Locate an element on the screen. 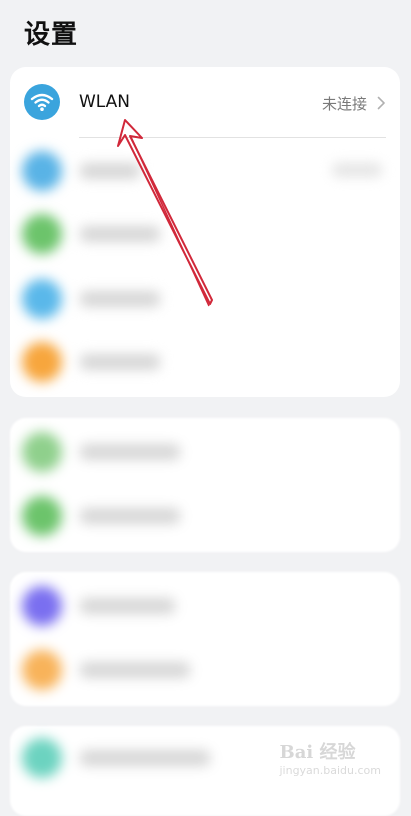 The width and height of the screenshot is (411, 816). blurred-value is located at coordinates (357, 170).